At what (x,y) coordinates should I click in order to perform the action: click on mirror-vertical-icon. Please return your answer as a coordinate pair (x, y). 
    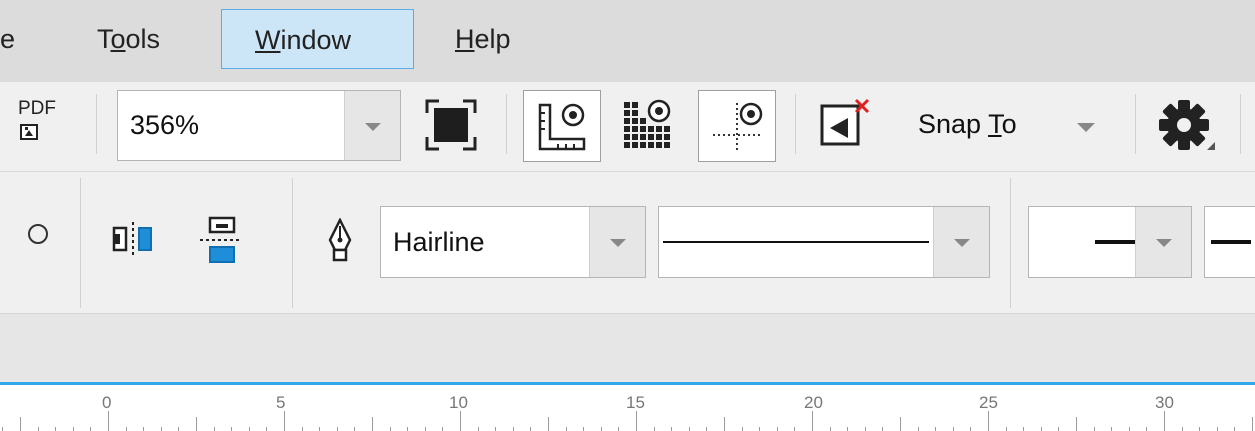
    Looking at the image, I should click on (219, 240).